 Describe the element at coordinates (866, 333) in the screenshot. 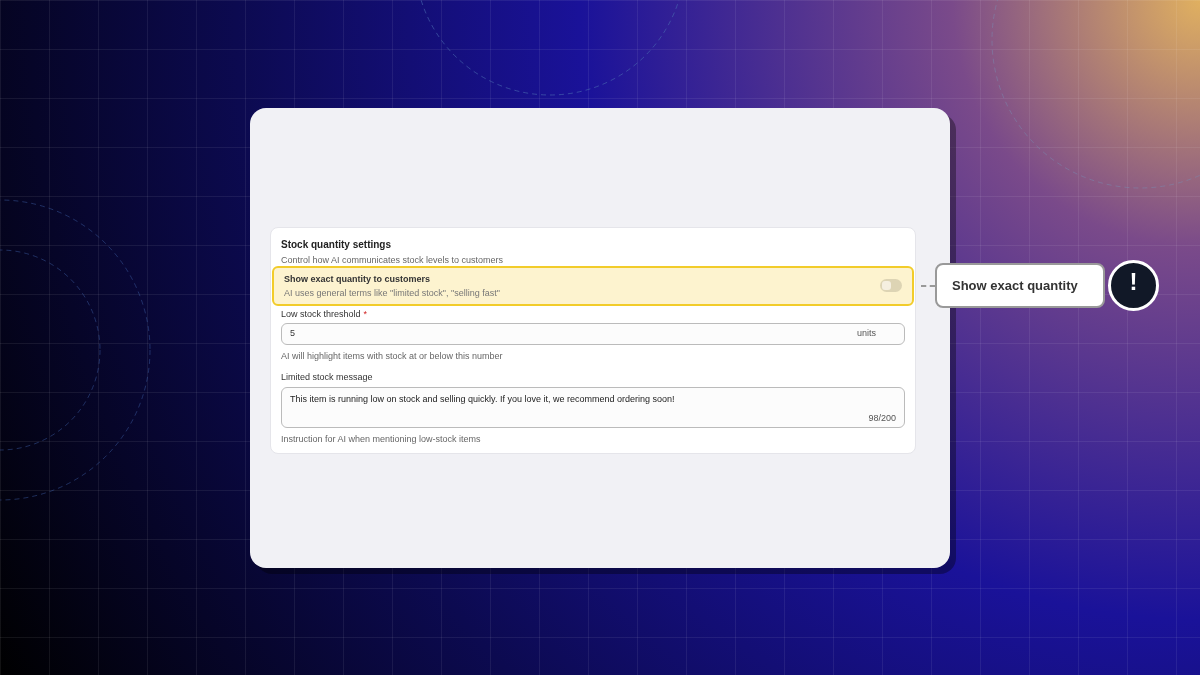

I see `unit-suffix: units` at that location.